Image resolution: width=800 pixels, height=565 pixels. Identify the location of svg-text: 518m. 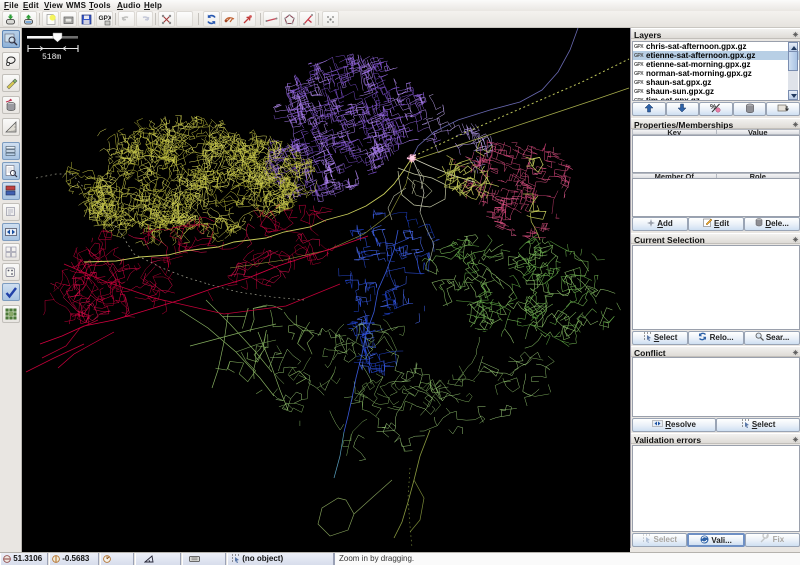
(51, 57).